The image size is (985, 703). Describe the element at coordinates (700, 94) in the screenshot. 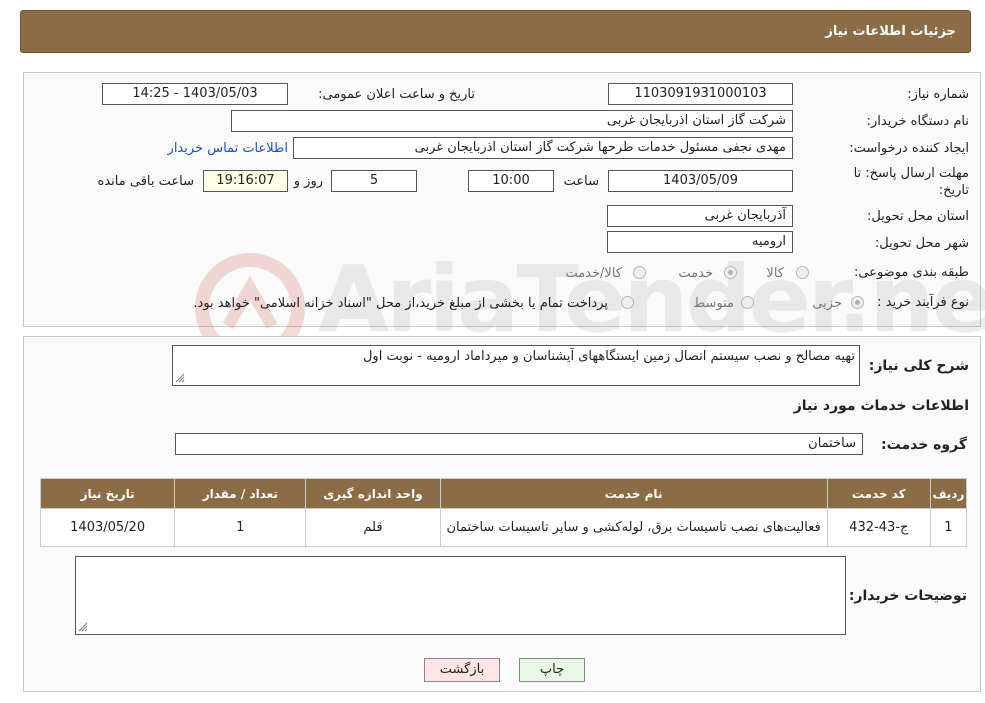

I see `need-number-field: 1103091931000103` at that location.